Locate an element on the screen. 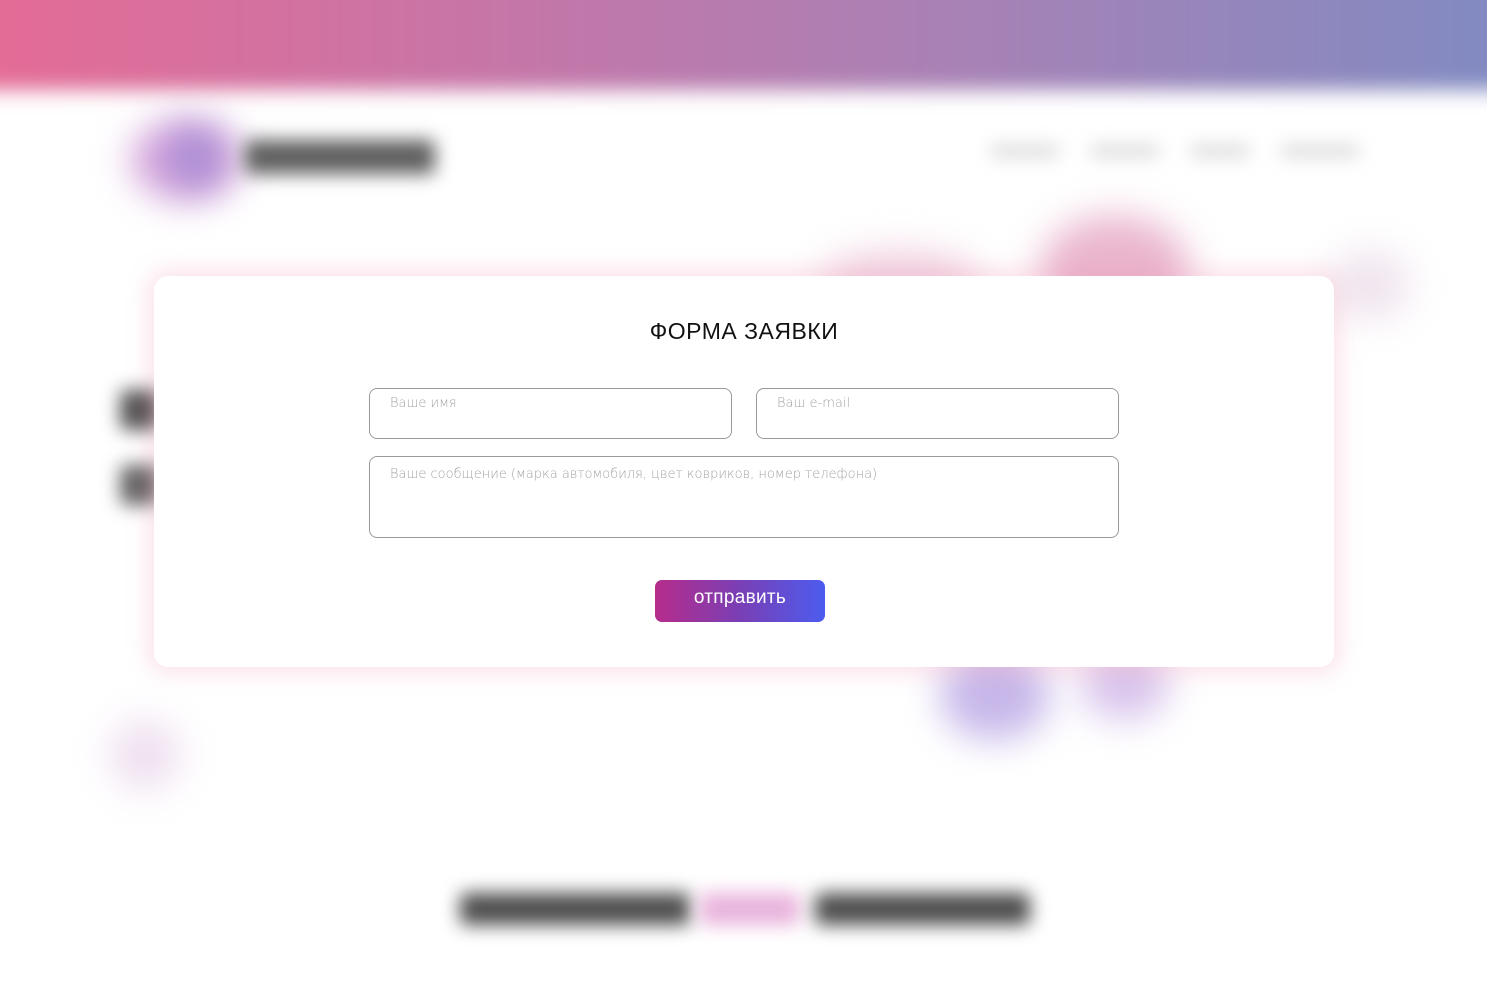  submit-button: отправить is located at coordinates (740, 601).